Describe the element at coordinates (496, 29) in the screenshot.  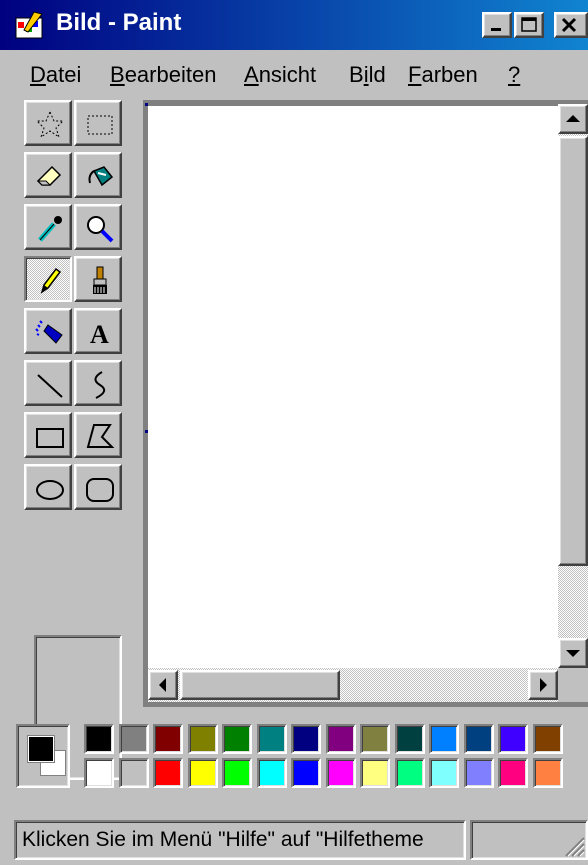
I see `minimize-icon` at that location.